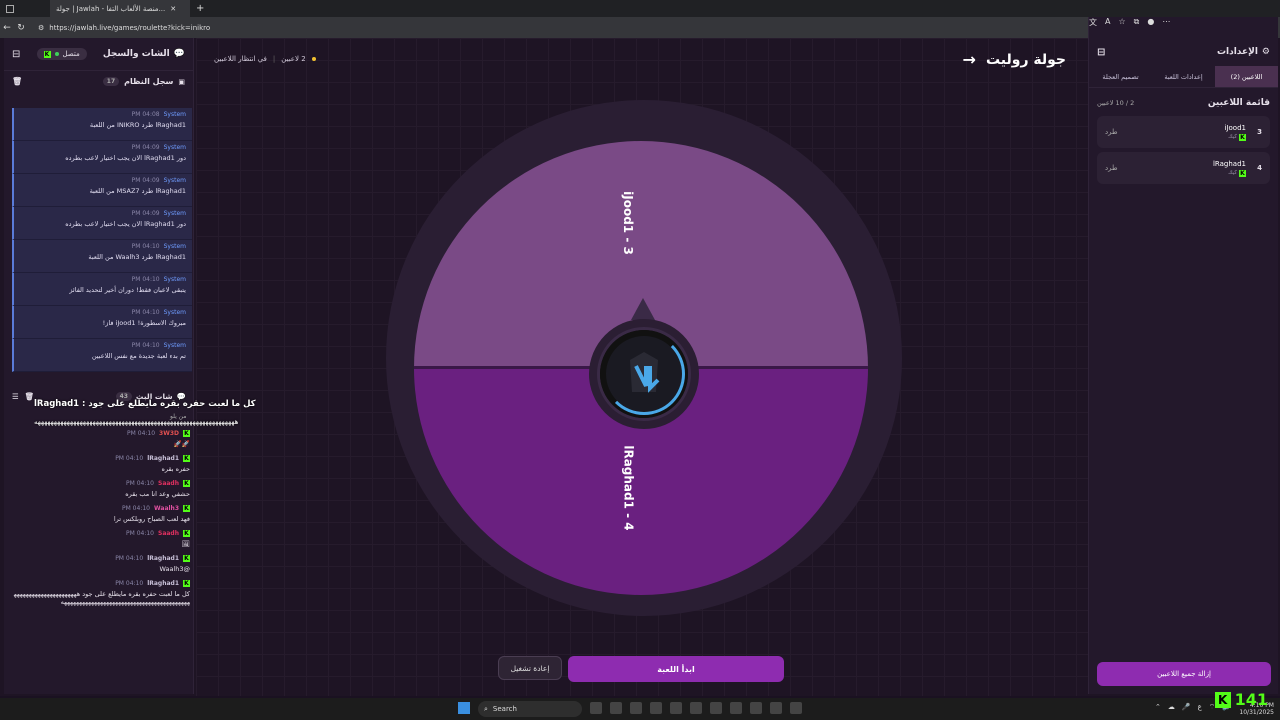  What do you see at coordinates (530, 709) in the screenshot?
I see `taskbar-search: ⌕ Search` at bounding box center [530, 709].